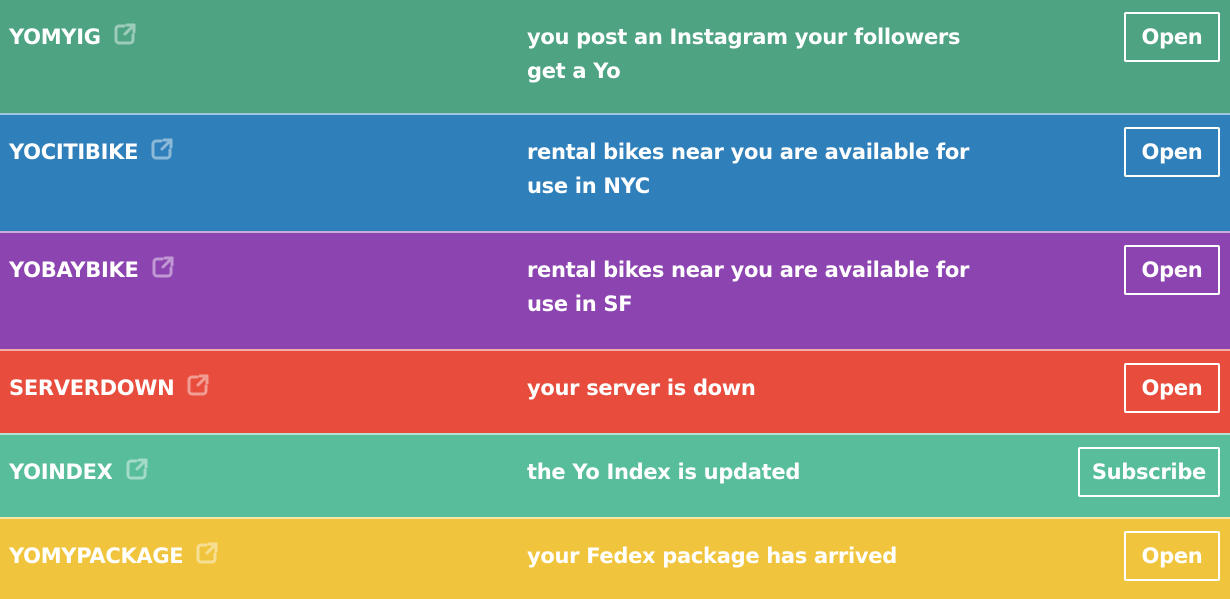  I want to click on service-name: YOINDEX, so click(61, 472).